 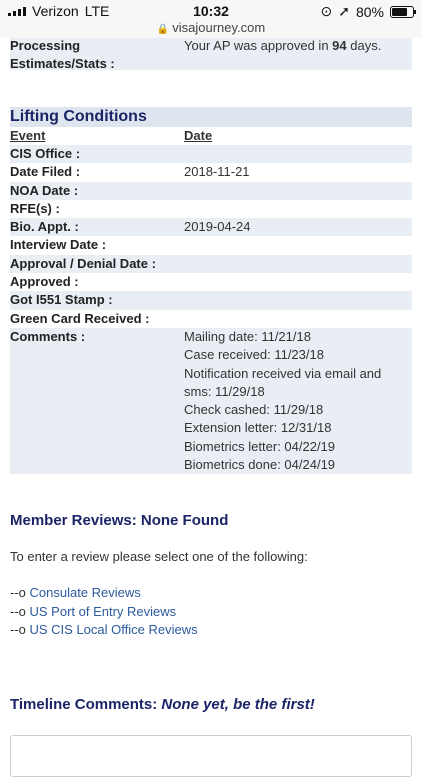 What do you see at coordinates (254, 355) in the screenshot?
I see `comment-line: Case received: 11/23/18` at bounding box center [254, 355].